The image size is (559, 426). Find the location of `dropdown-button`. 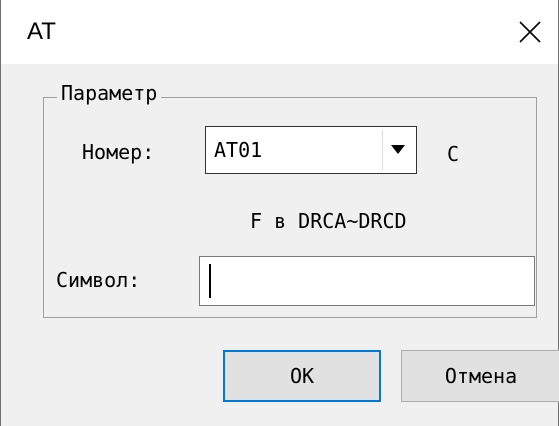

dropdown-button is located at coordinates (397, 150).